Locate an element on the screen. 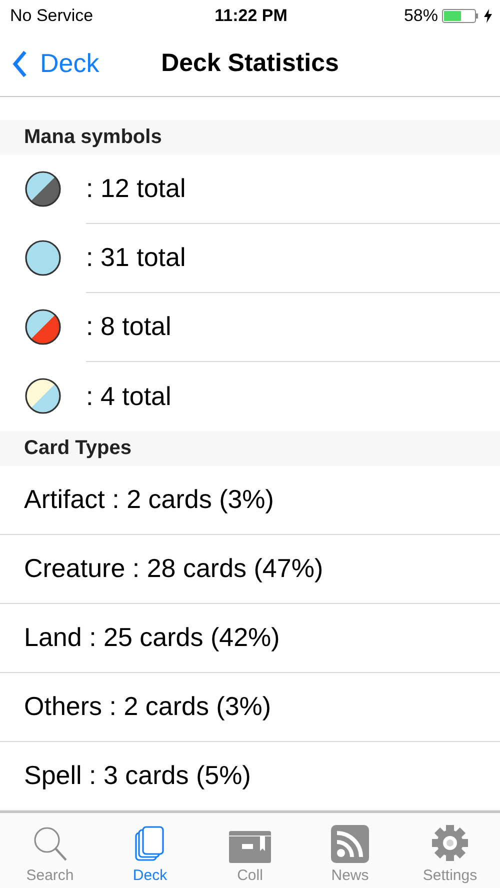 The image size is (500, 888). tab-button: Settings is located at coordinates (450, 850).